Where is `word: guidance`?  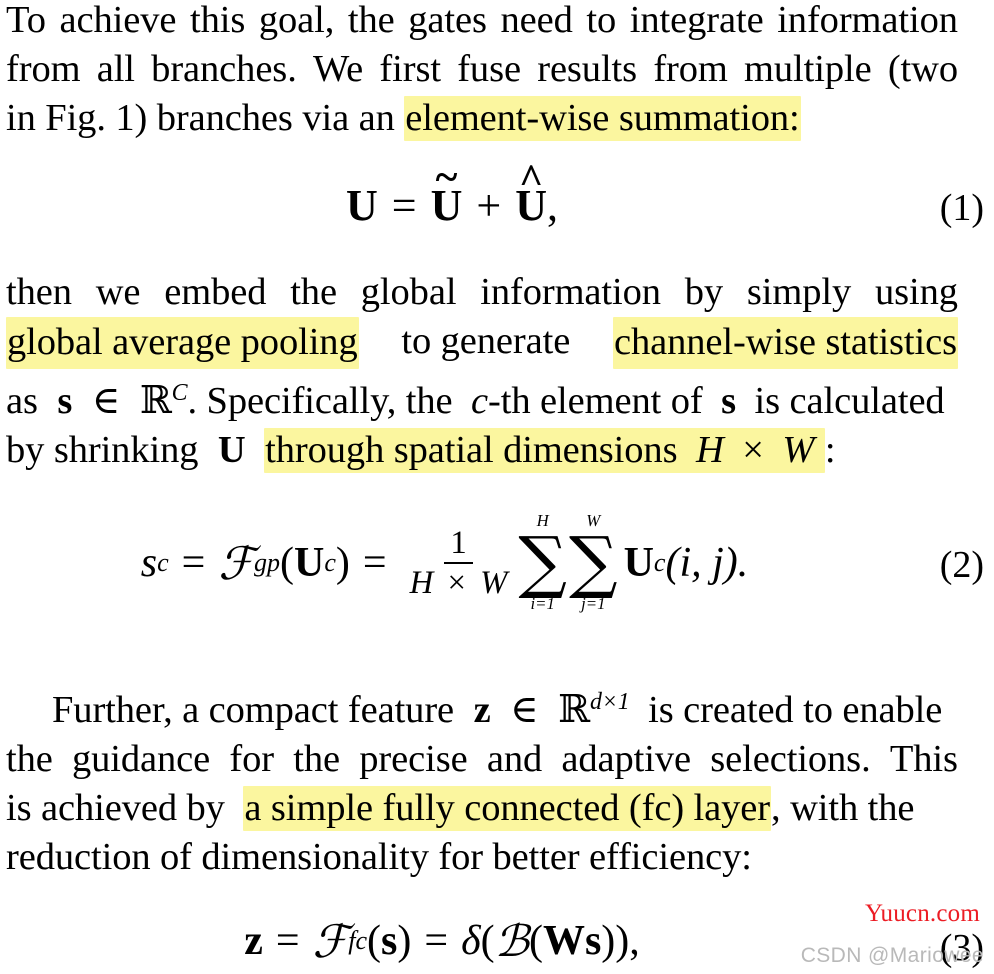 word: guidance is located at coordinates (141, 759).